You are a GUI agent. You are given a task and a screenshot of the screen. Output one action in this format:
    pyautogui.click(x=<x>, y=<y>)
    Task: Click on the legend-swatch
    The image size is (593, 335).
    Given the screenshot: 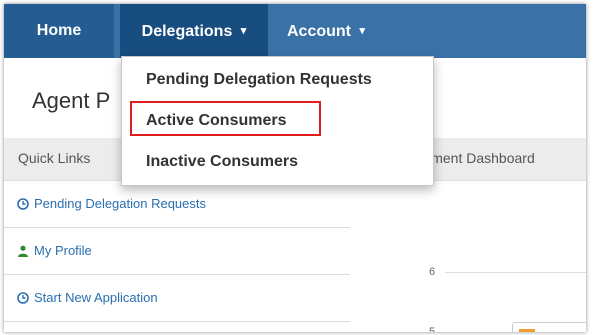 What is the action you would take?
    pyautogui.click(x=527, y=330)
    